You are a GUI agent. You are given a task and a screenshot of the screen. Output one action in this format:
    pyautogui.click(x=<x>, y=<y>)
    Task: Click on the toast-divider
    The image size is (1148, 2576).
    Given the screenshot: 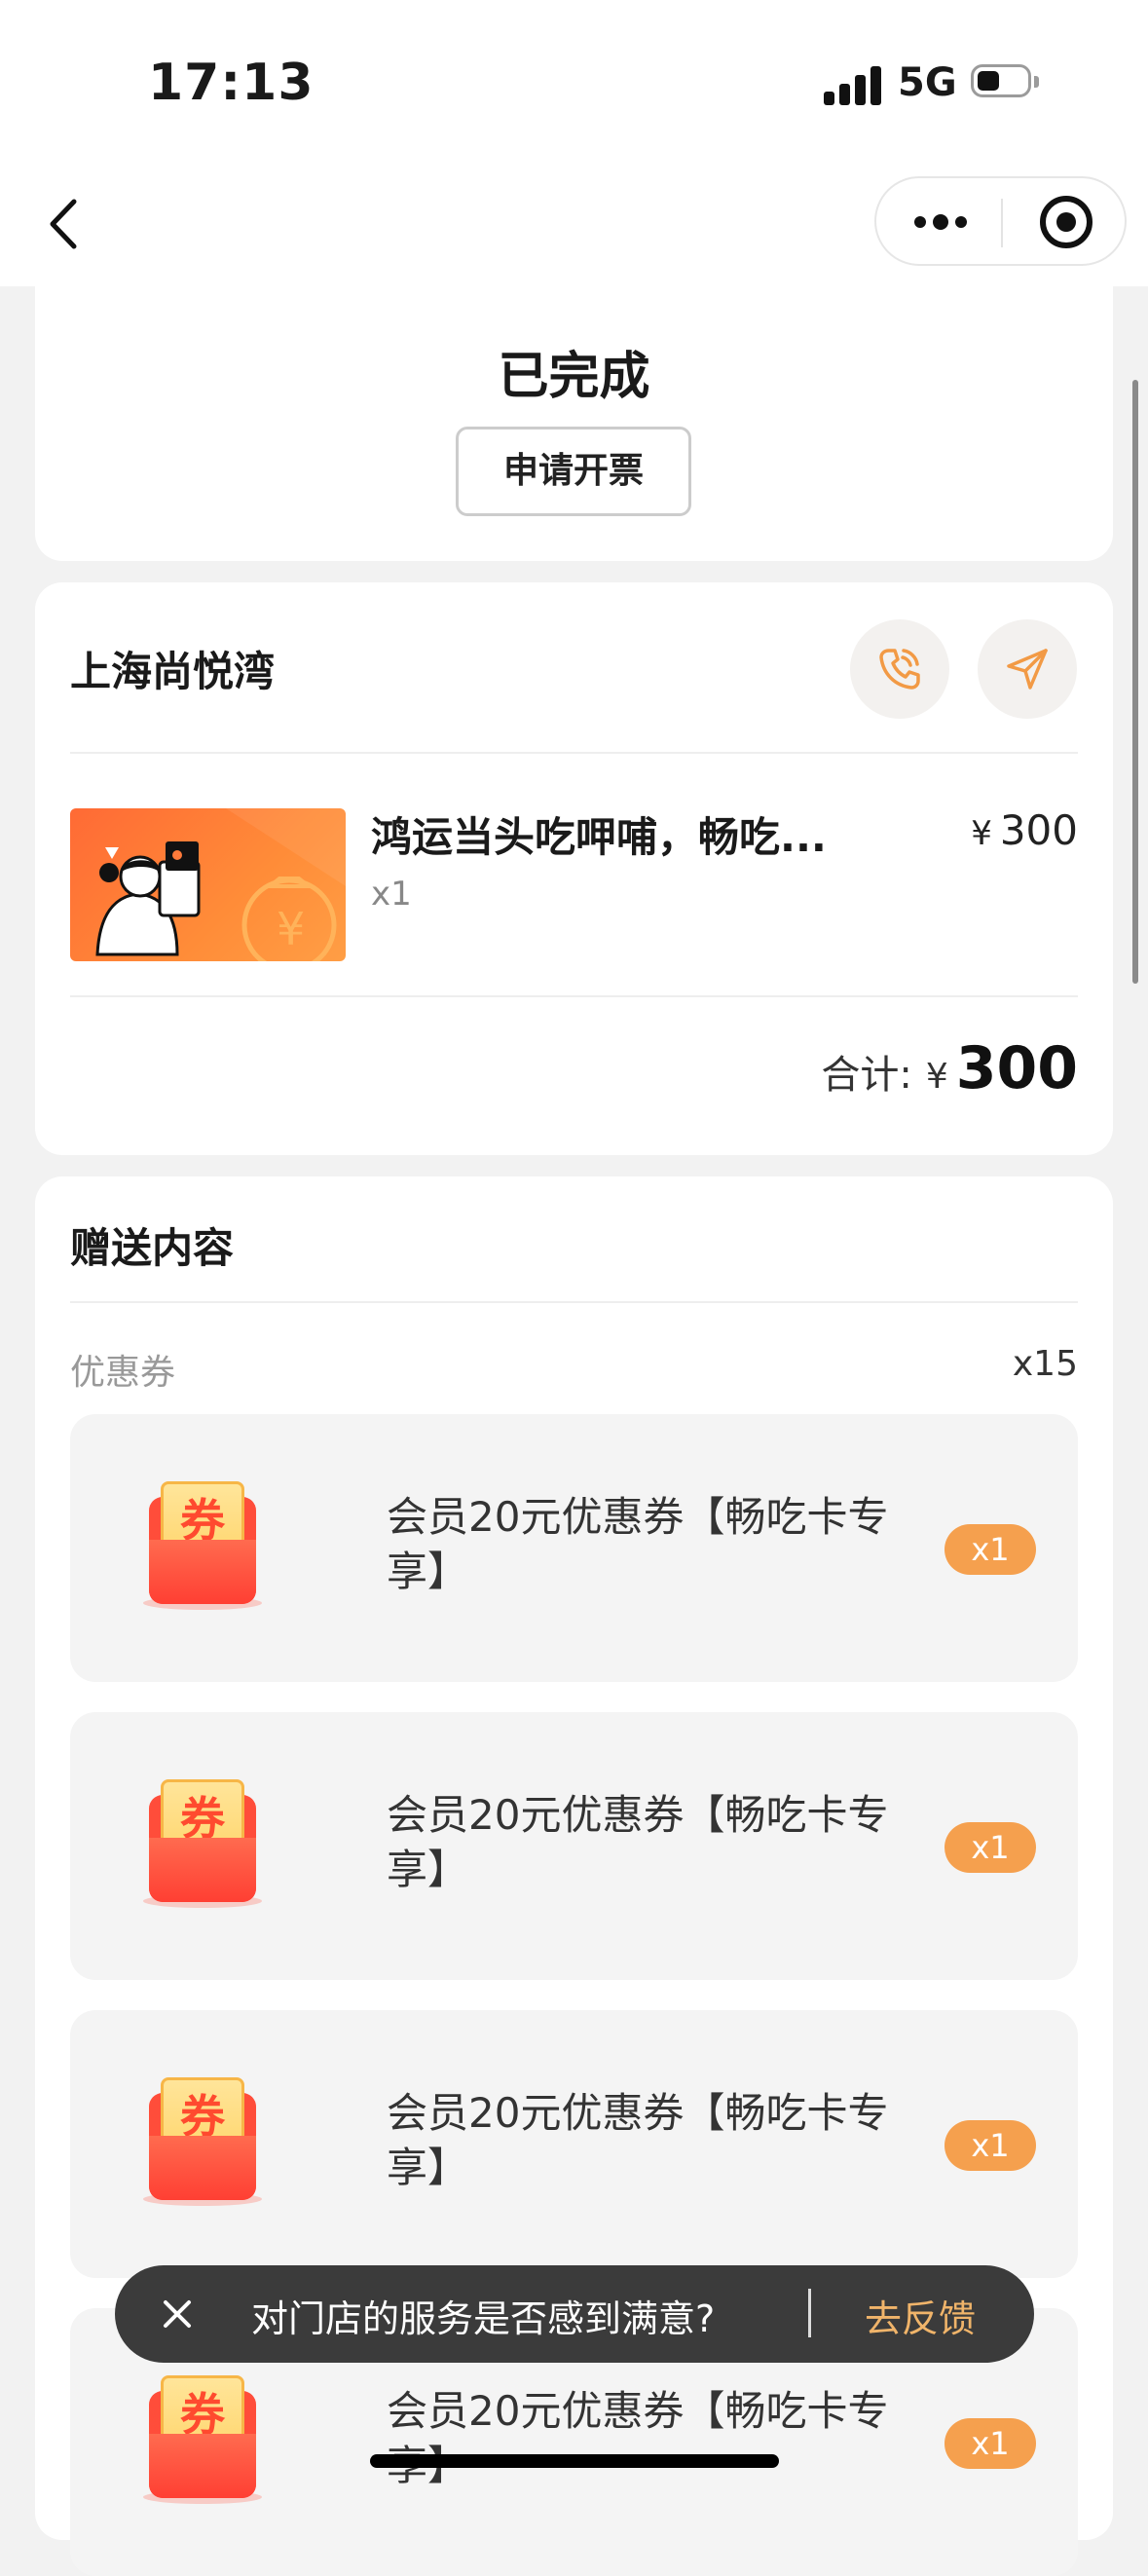 What is the action you would take?
    pyautogui.click(x=809, y=2313)
    